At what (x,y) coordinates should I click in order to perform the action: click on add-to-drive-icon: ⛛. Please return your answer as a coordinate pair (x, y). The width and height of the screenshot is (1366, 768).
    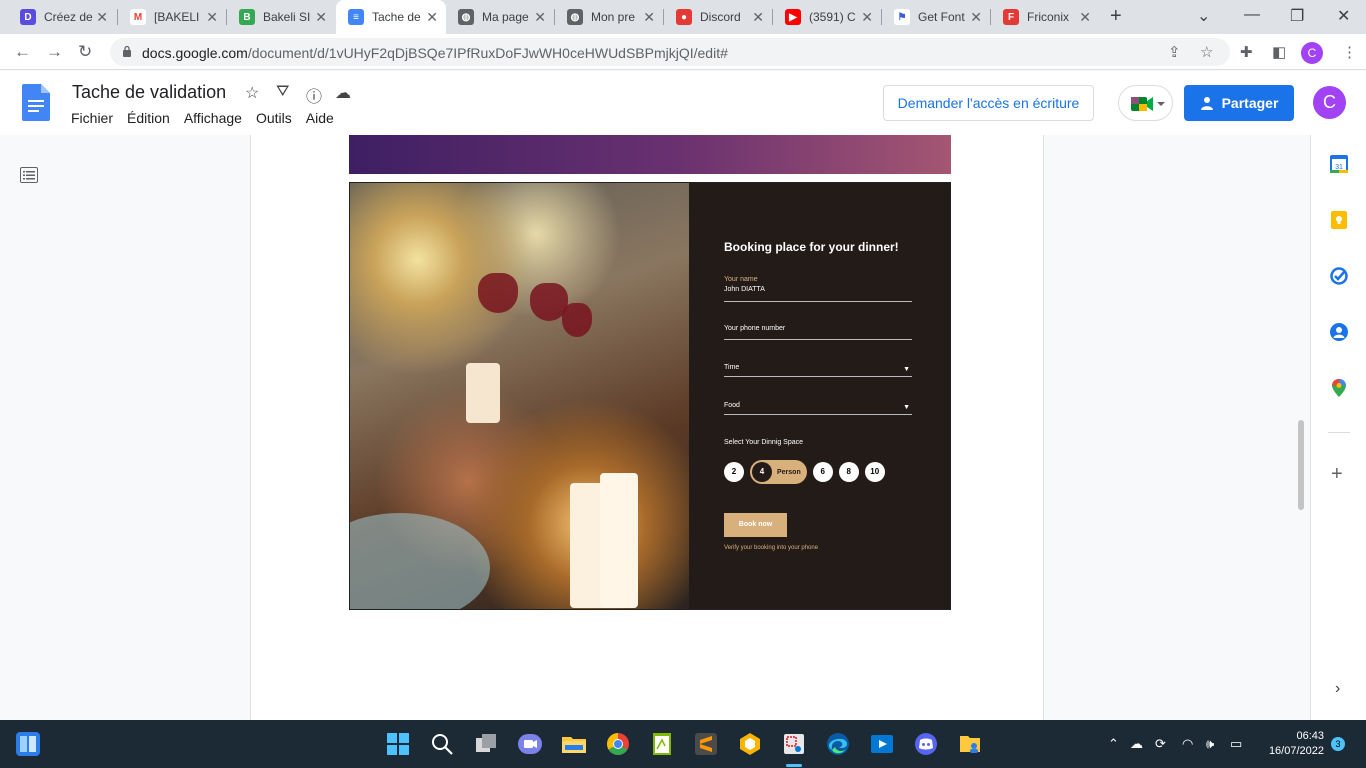
    Looking at the image, I should click on (282, 92).